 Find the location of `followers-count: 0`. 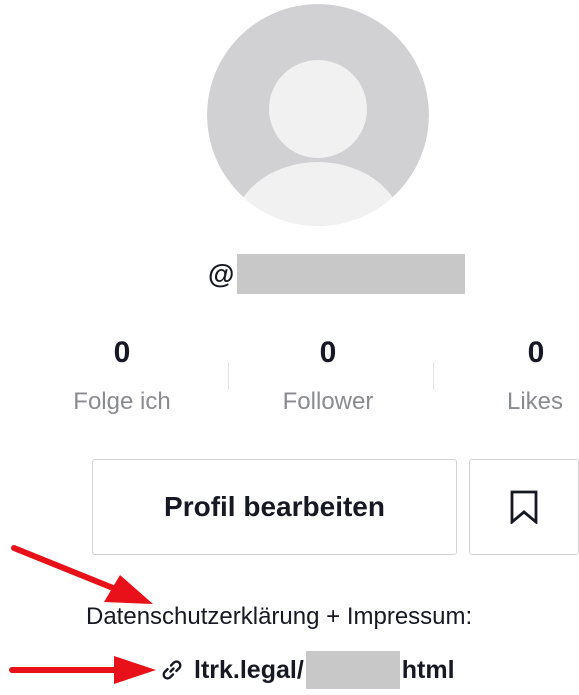

followers-count: 0 is located at coordinates (328, 352).